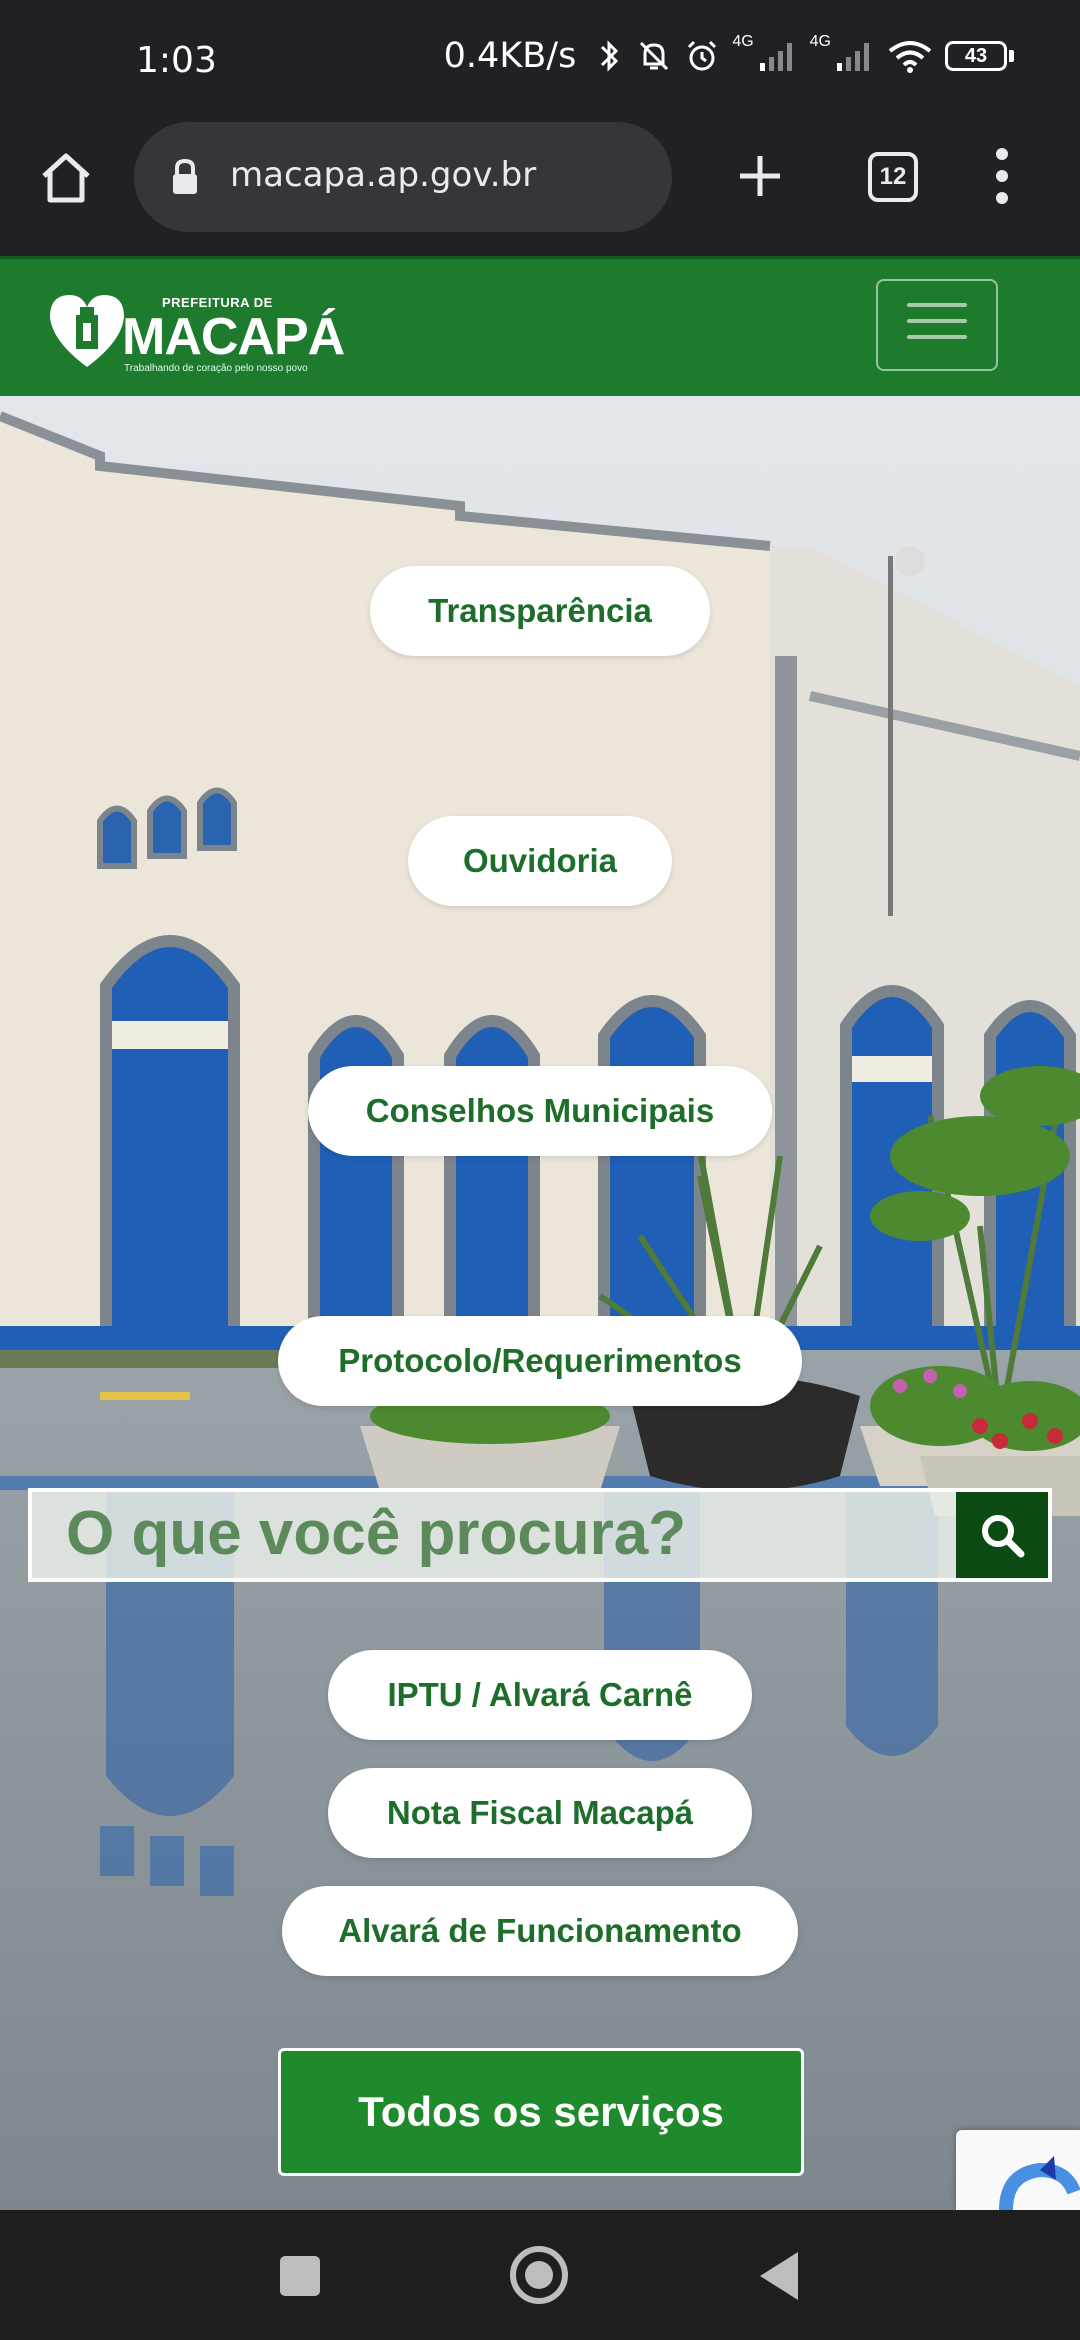 Image resolution: width=1080 pixels, height=2340 pixels. I want to click on status-icons: 0.4KB/s 4G 4G 43, so click(728, 54).